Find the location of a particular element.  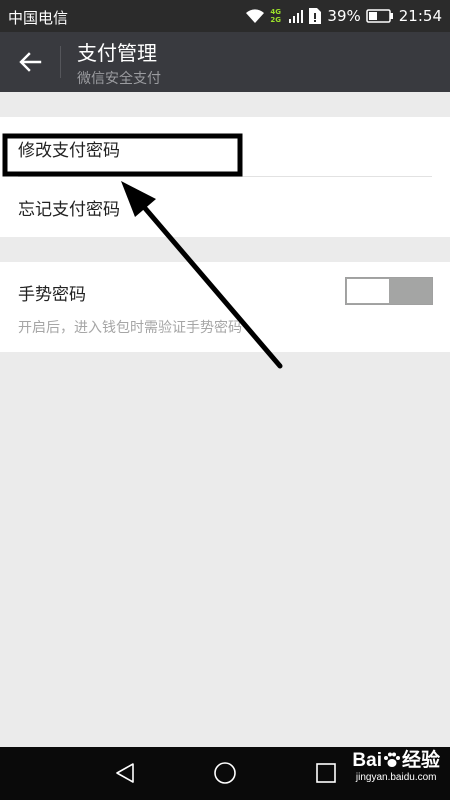

forgot-payment-password-label: 忘记支付密码 is located at coordinates (69, 210).